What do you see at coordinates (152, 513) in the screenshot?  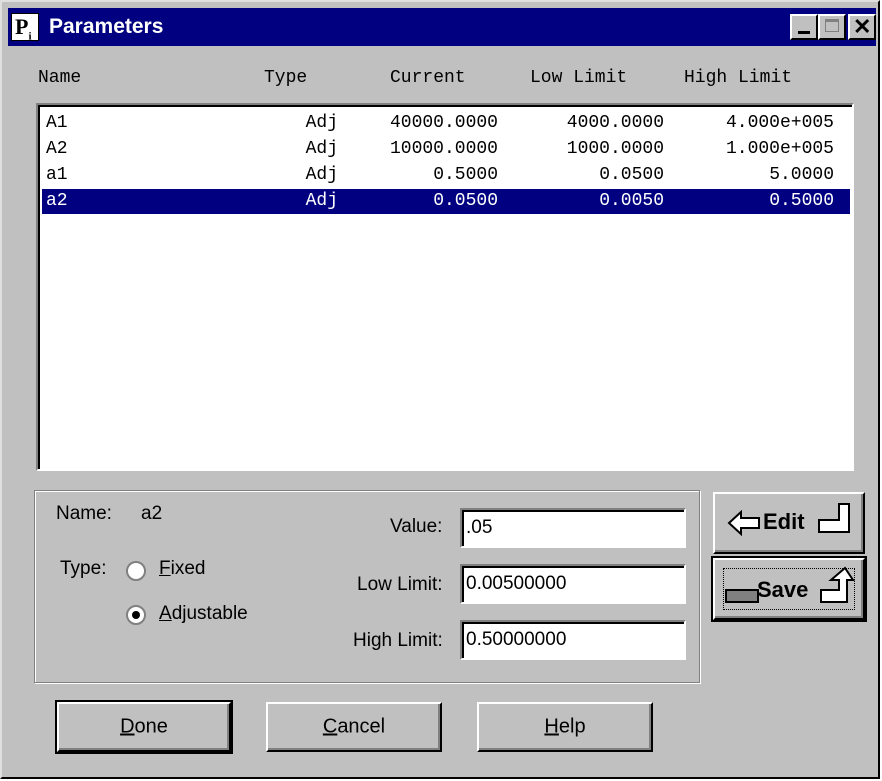 I see `name-value: a2` at bounding box center [152, 513].